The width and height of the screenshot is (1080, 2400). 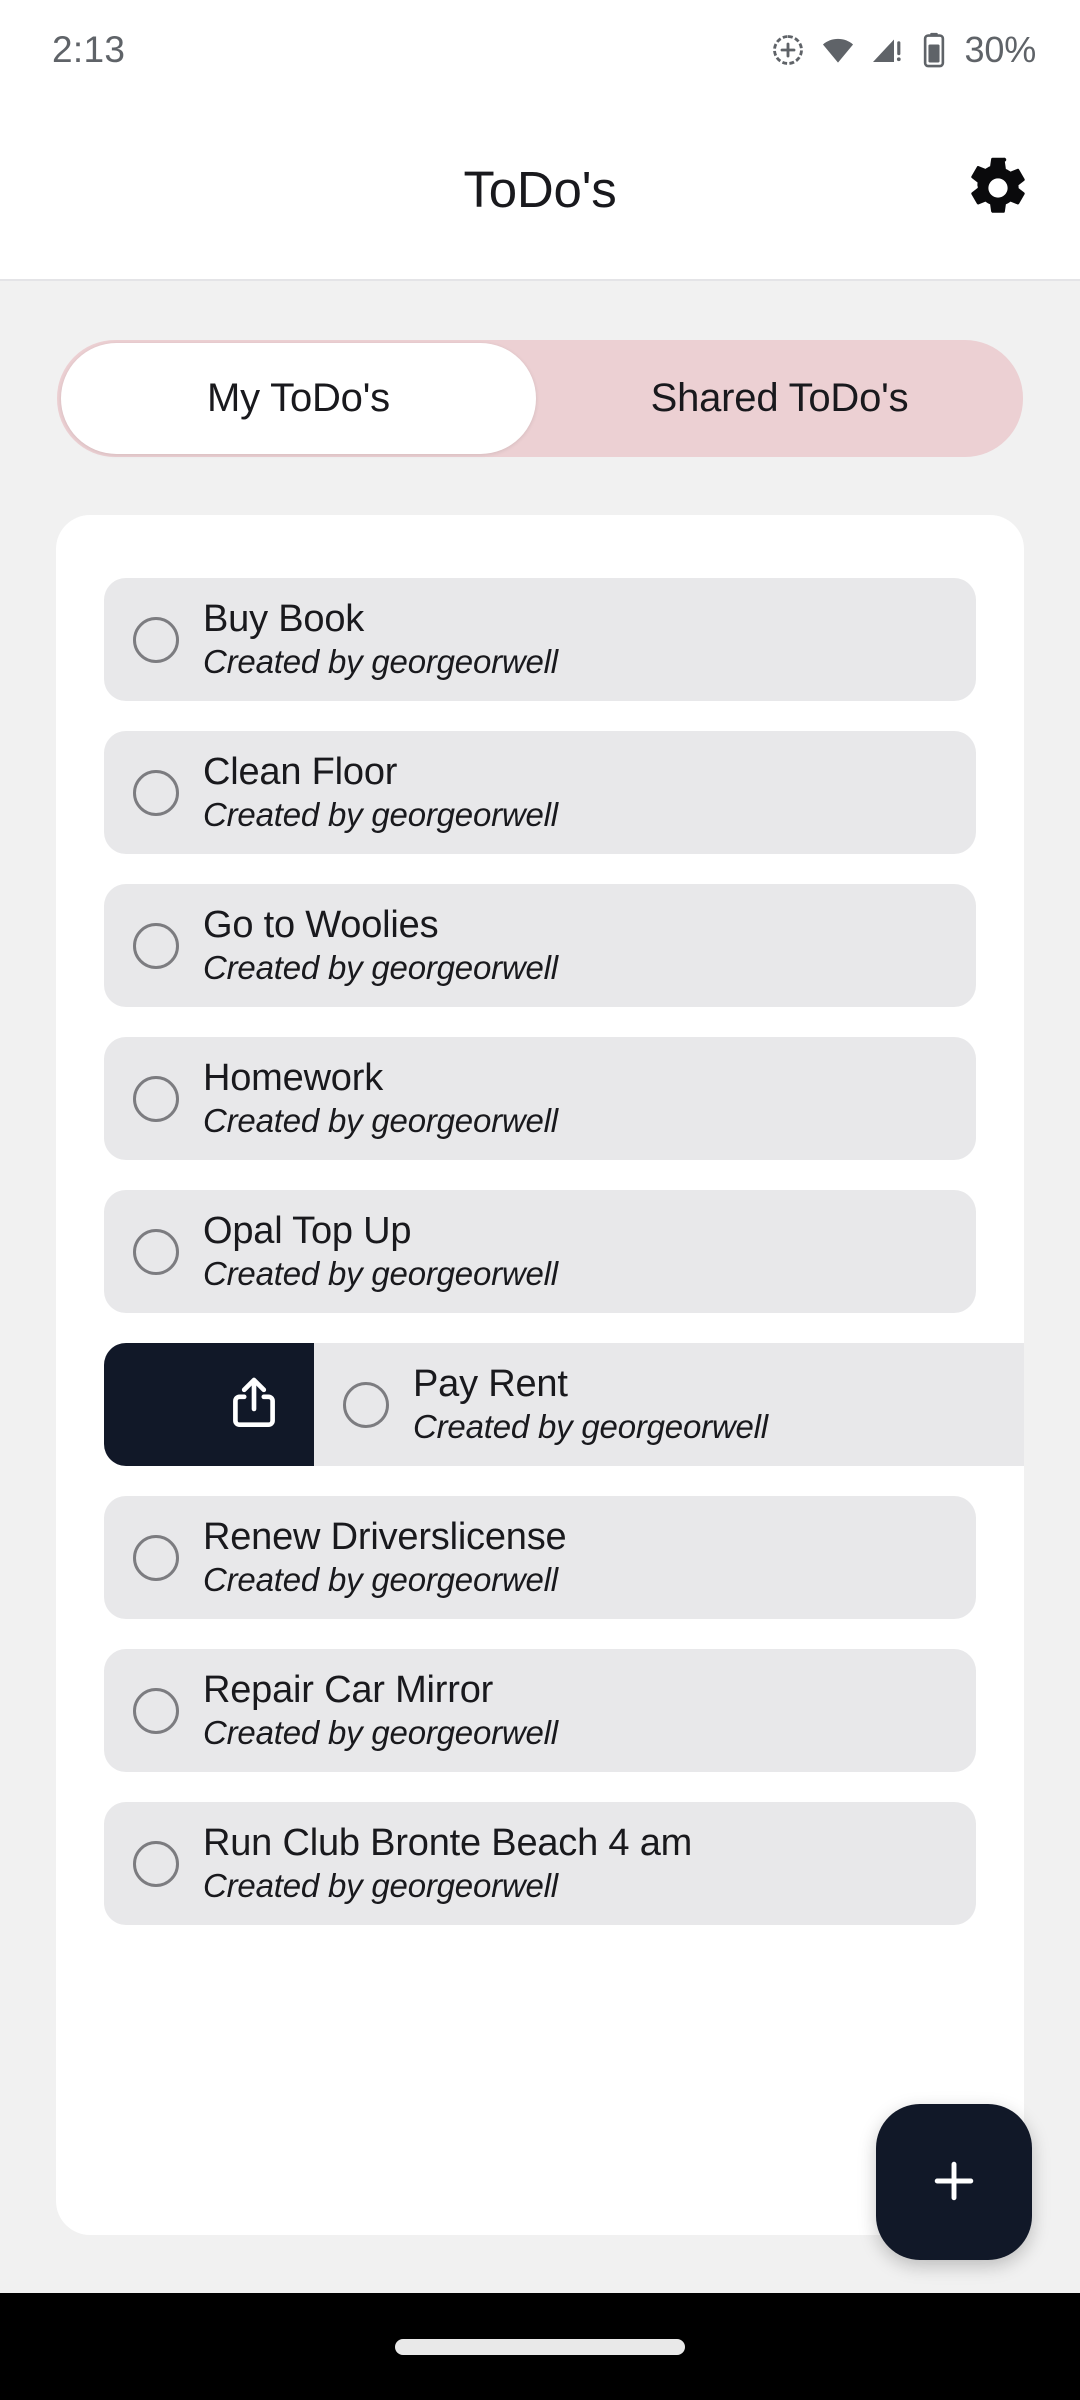 I want to click on swiped-row-content: Pay Rent Created by georgeorwell, so click(x=669, y=1404).